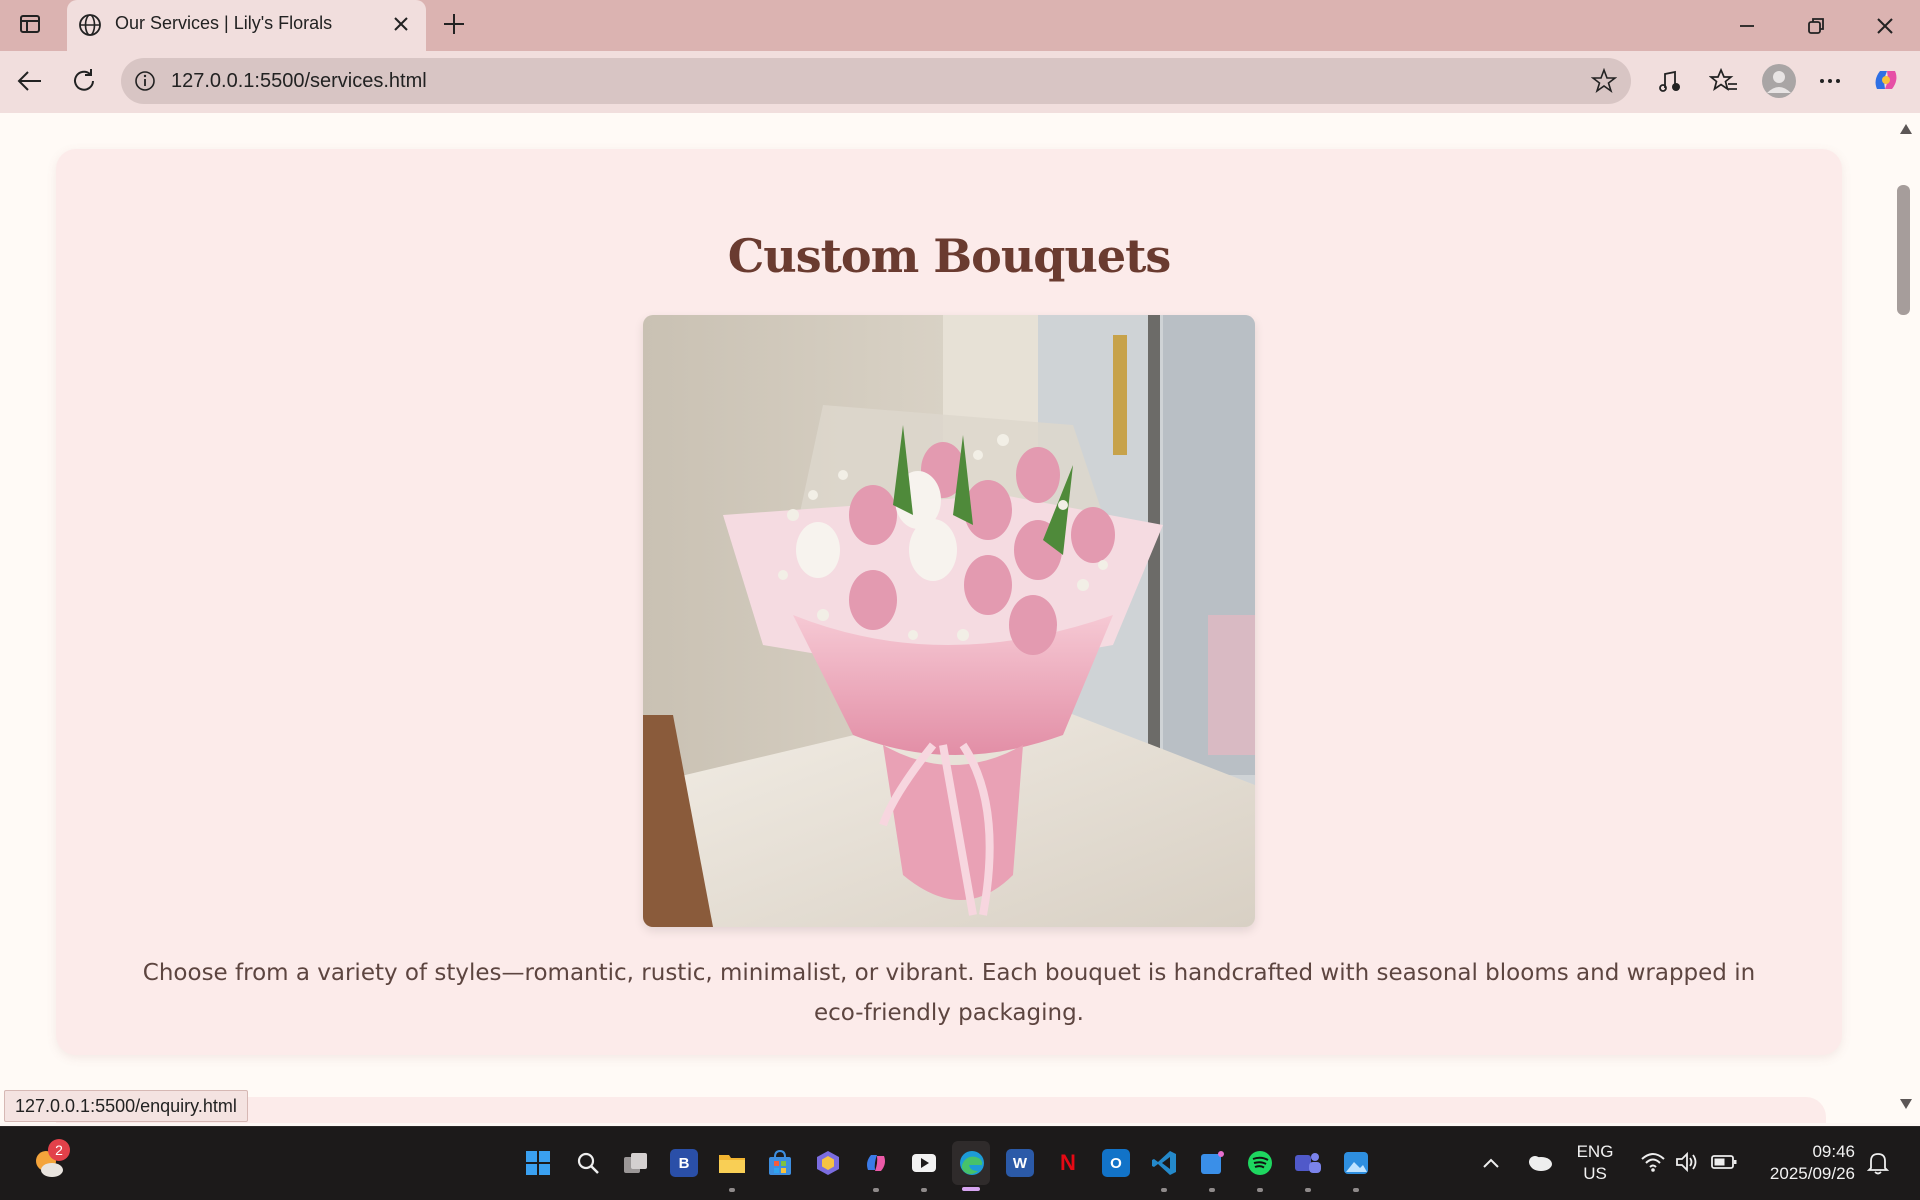 This screenshot has height=1200, width=1920. Describe the element at coordinates (126, 1106) in the screenshot. I see `link-status-bar: 127.0.0.1:5500/enquiry.html` at that location.